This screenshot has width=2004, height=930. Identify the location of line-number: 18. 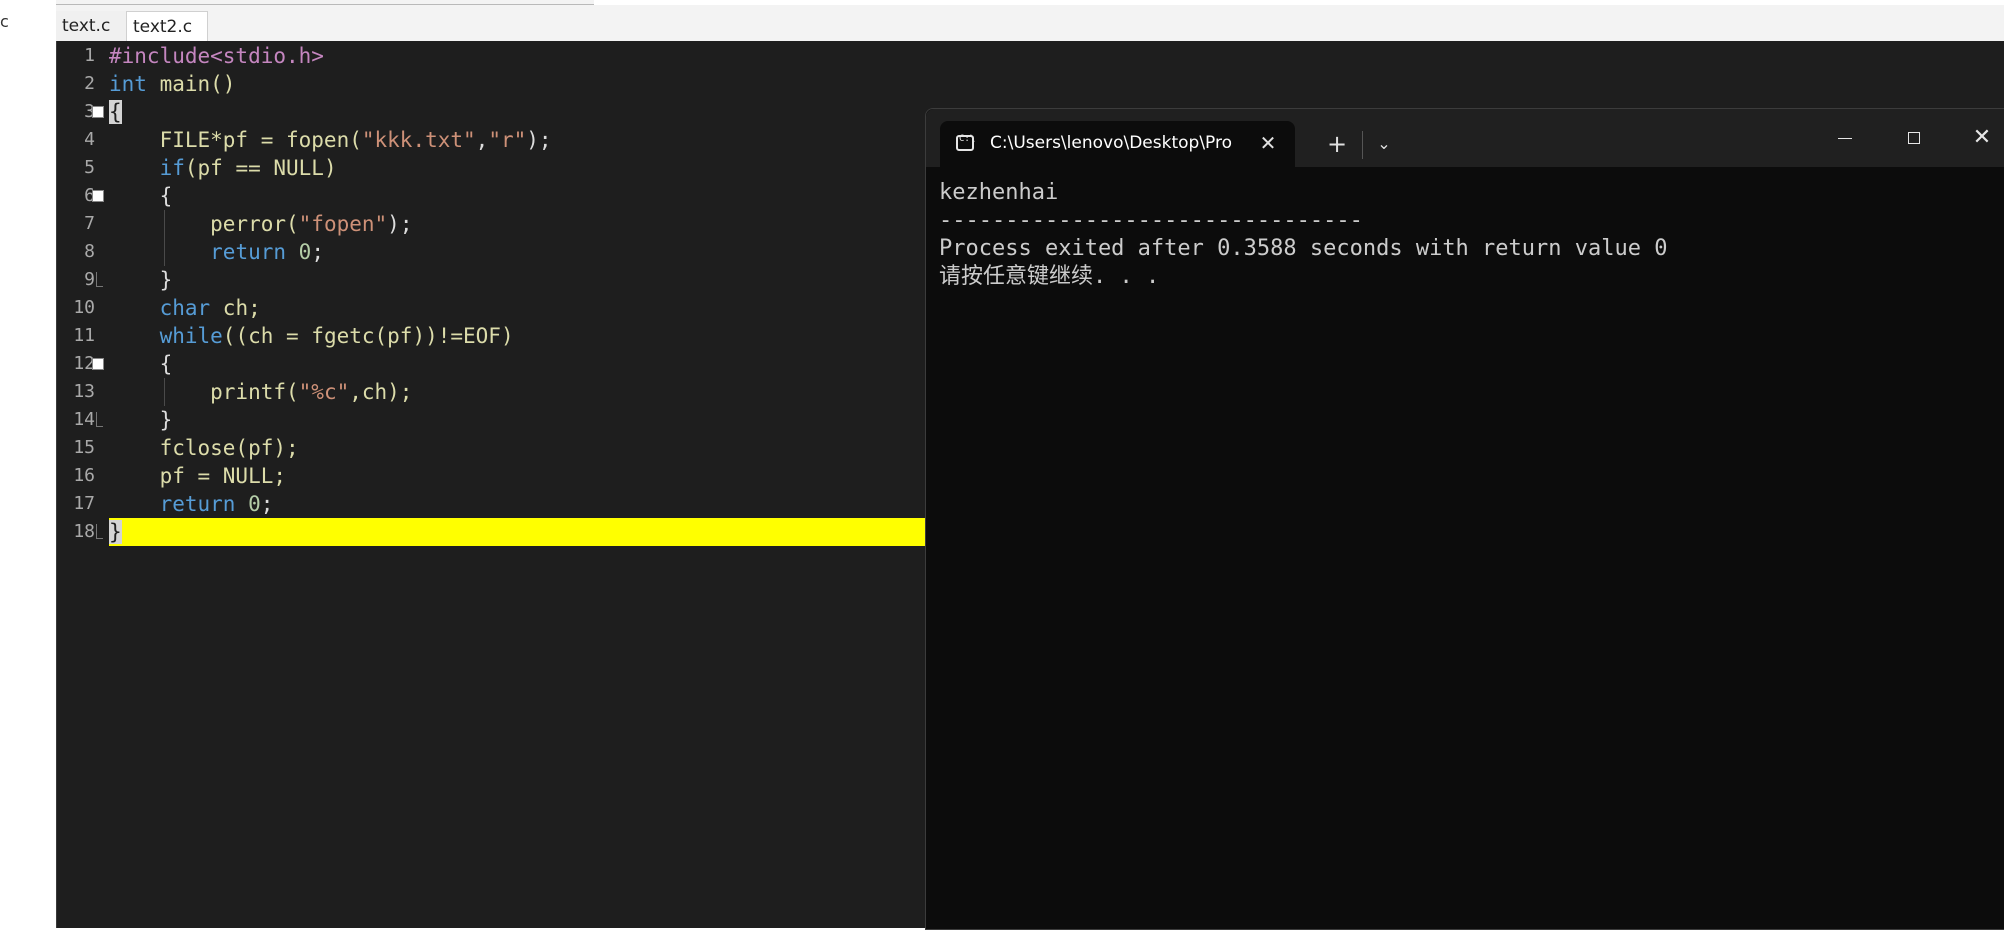
(84, 531).